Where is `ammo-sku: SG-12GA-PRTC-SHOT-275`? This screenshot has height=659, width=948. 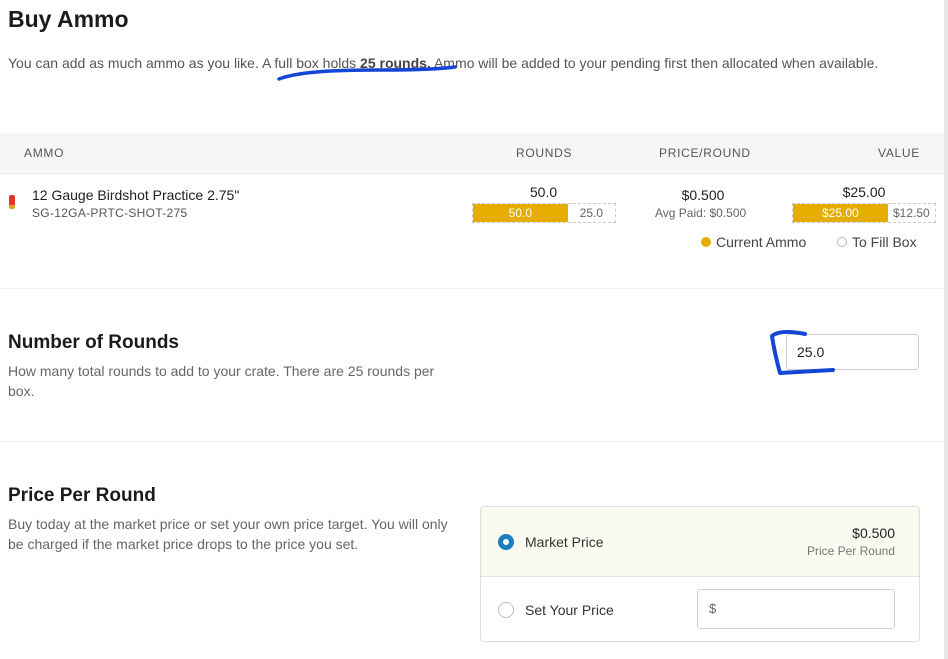
ammo-sku: SG-12GA-PRTC-SHOT-275 is located at coordinates (110, 213).